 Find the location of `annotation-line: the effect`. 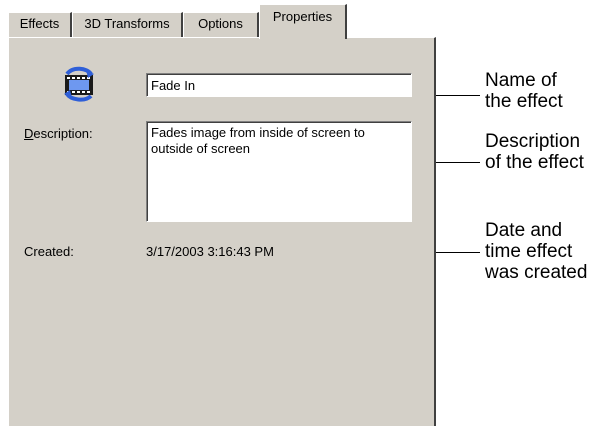

annotation-line: the effect is located at coordinates (524, 101).